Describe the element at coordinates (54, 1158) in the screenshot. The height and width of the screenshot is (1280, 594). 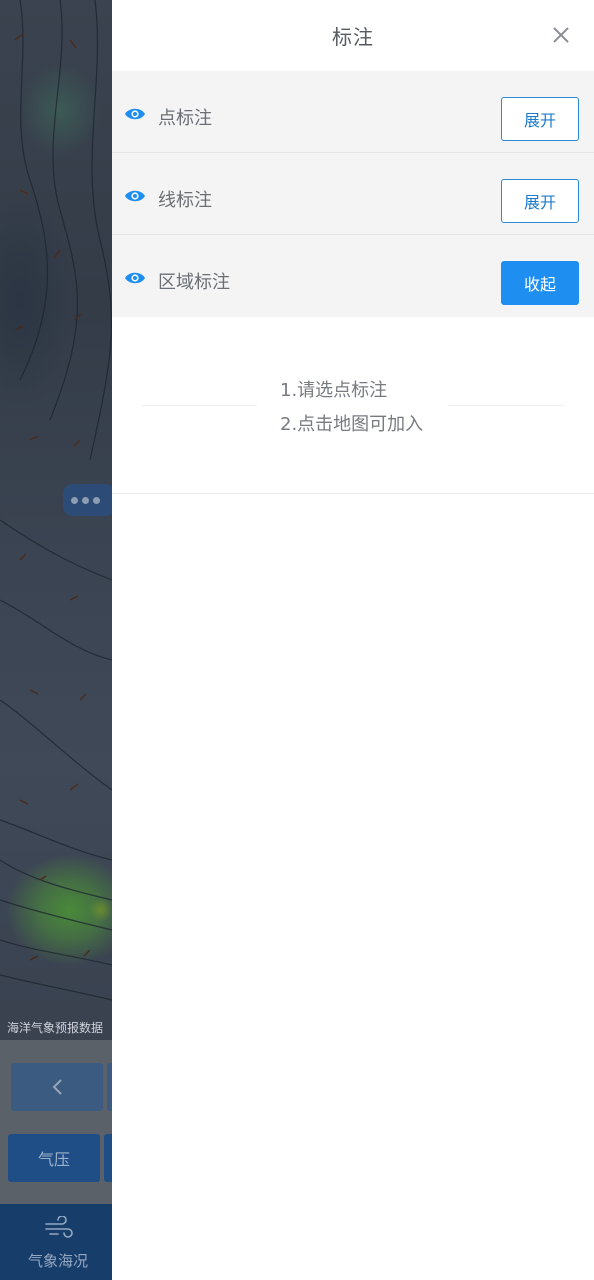
I see `map-pressure-button: 气压` at that location.